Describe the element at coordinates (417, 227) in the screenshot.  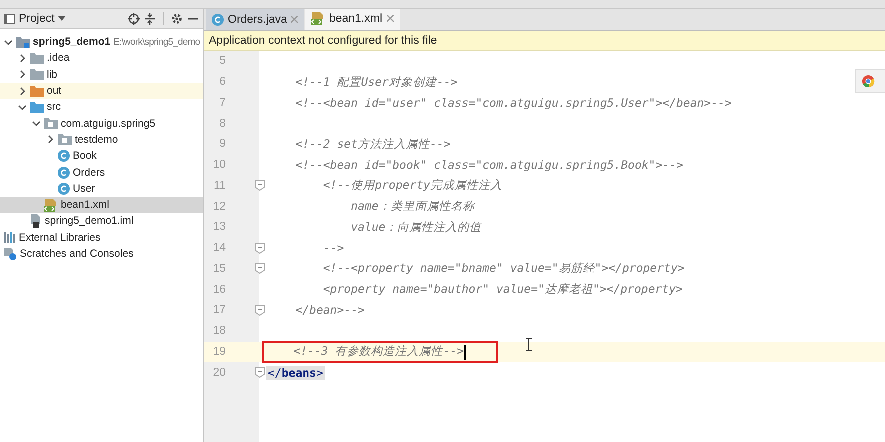
I see `code-comment: value：向属性注入的值` at that location.